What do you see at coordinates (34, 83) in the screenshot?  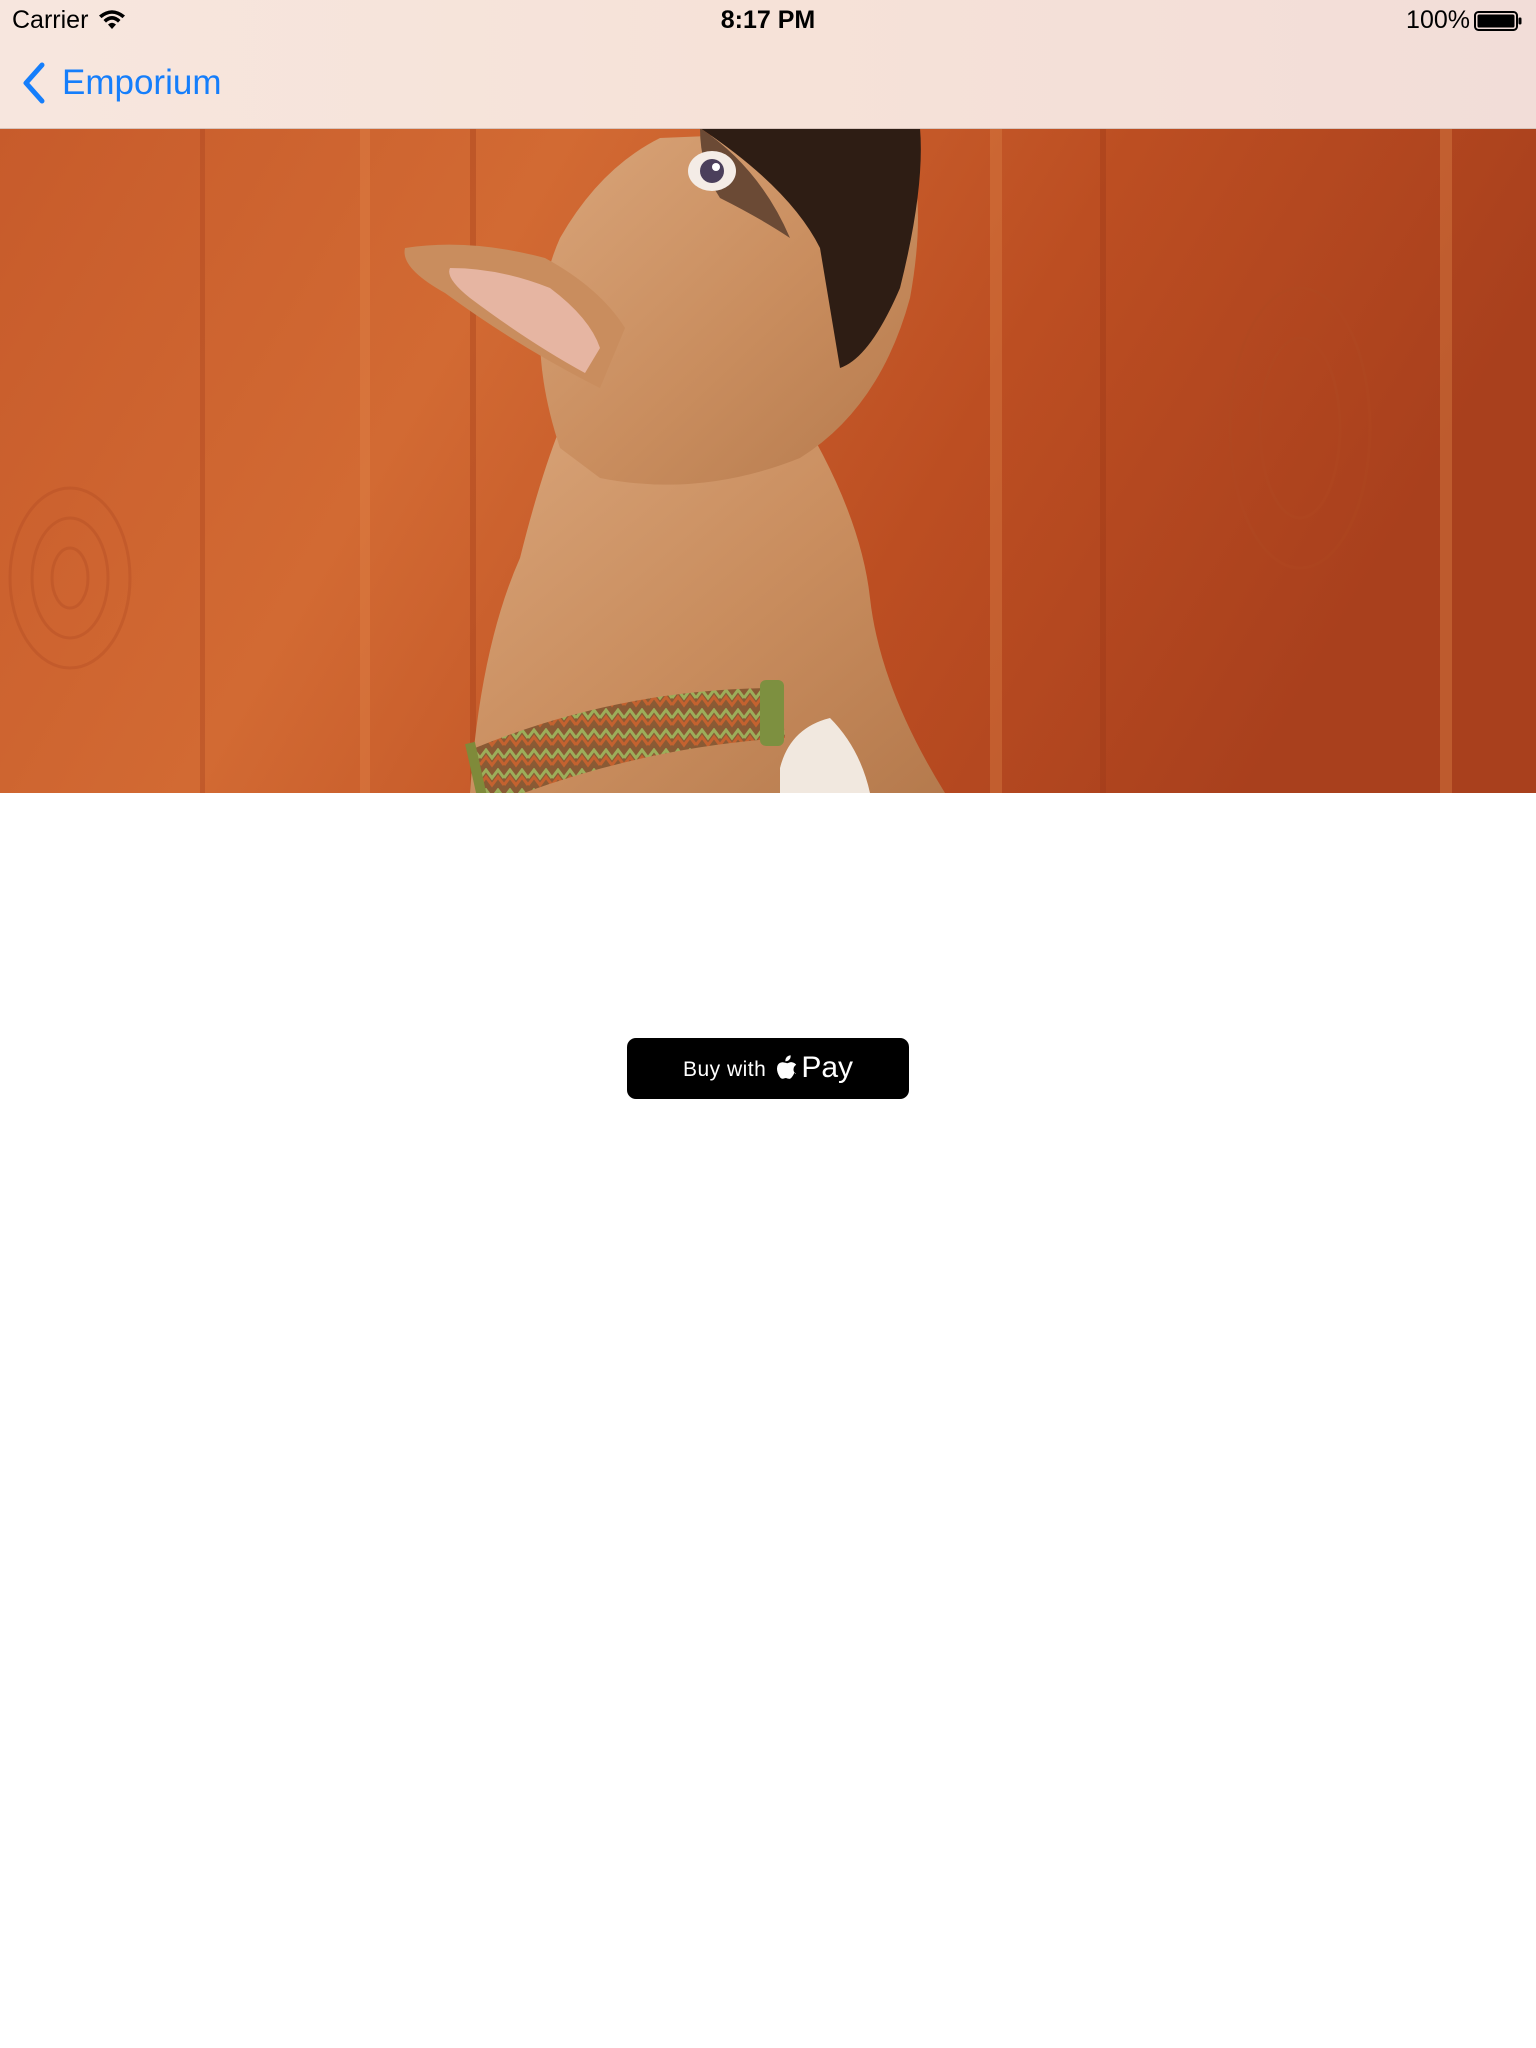 I see `back-chevron-icon` at bounding box center [34, 83].